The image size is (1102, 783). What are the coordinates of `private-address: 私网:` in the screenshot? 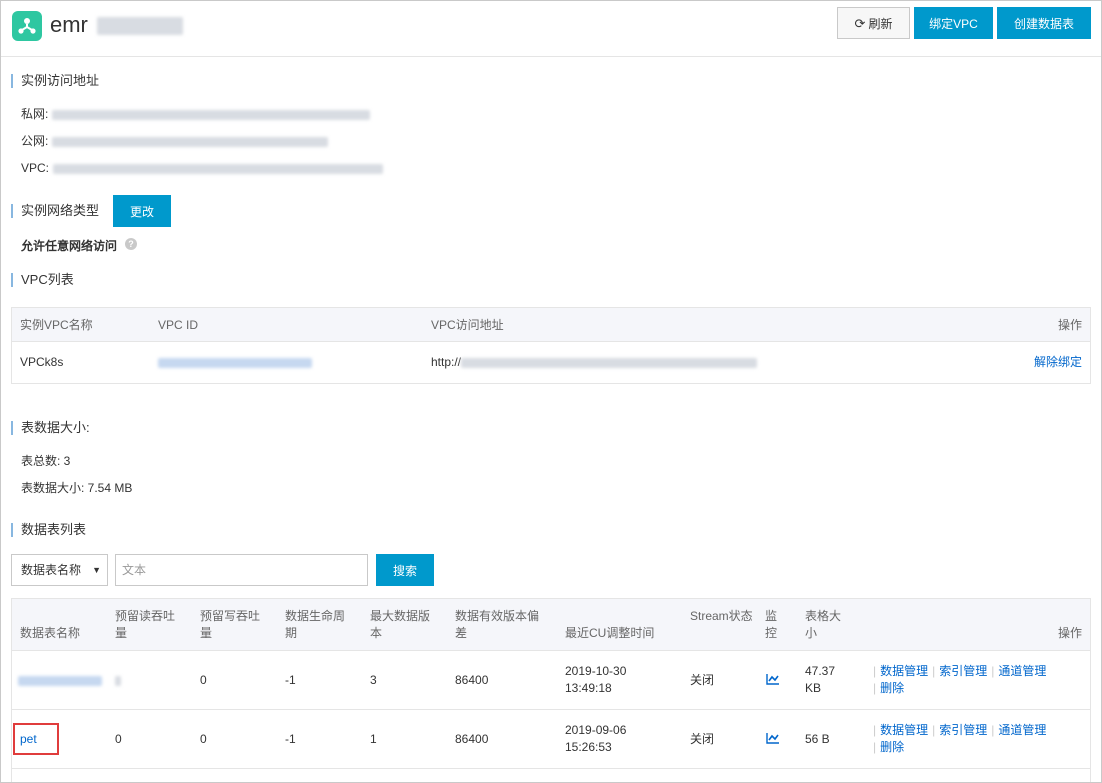 It's located at (196, 114).